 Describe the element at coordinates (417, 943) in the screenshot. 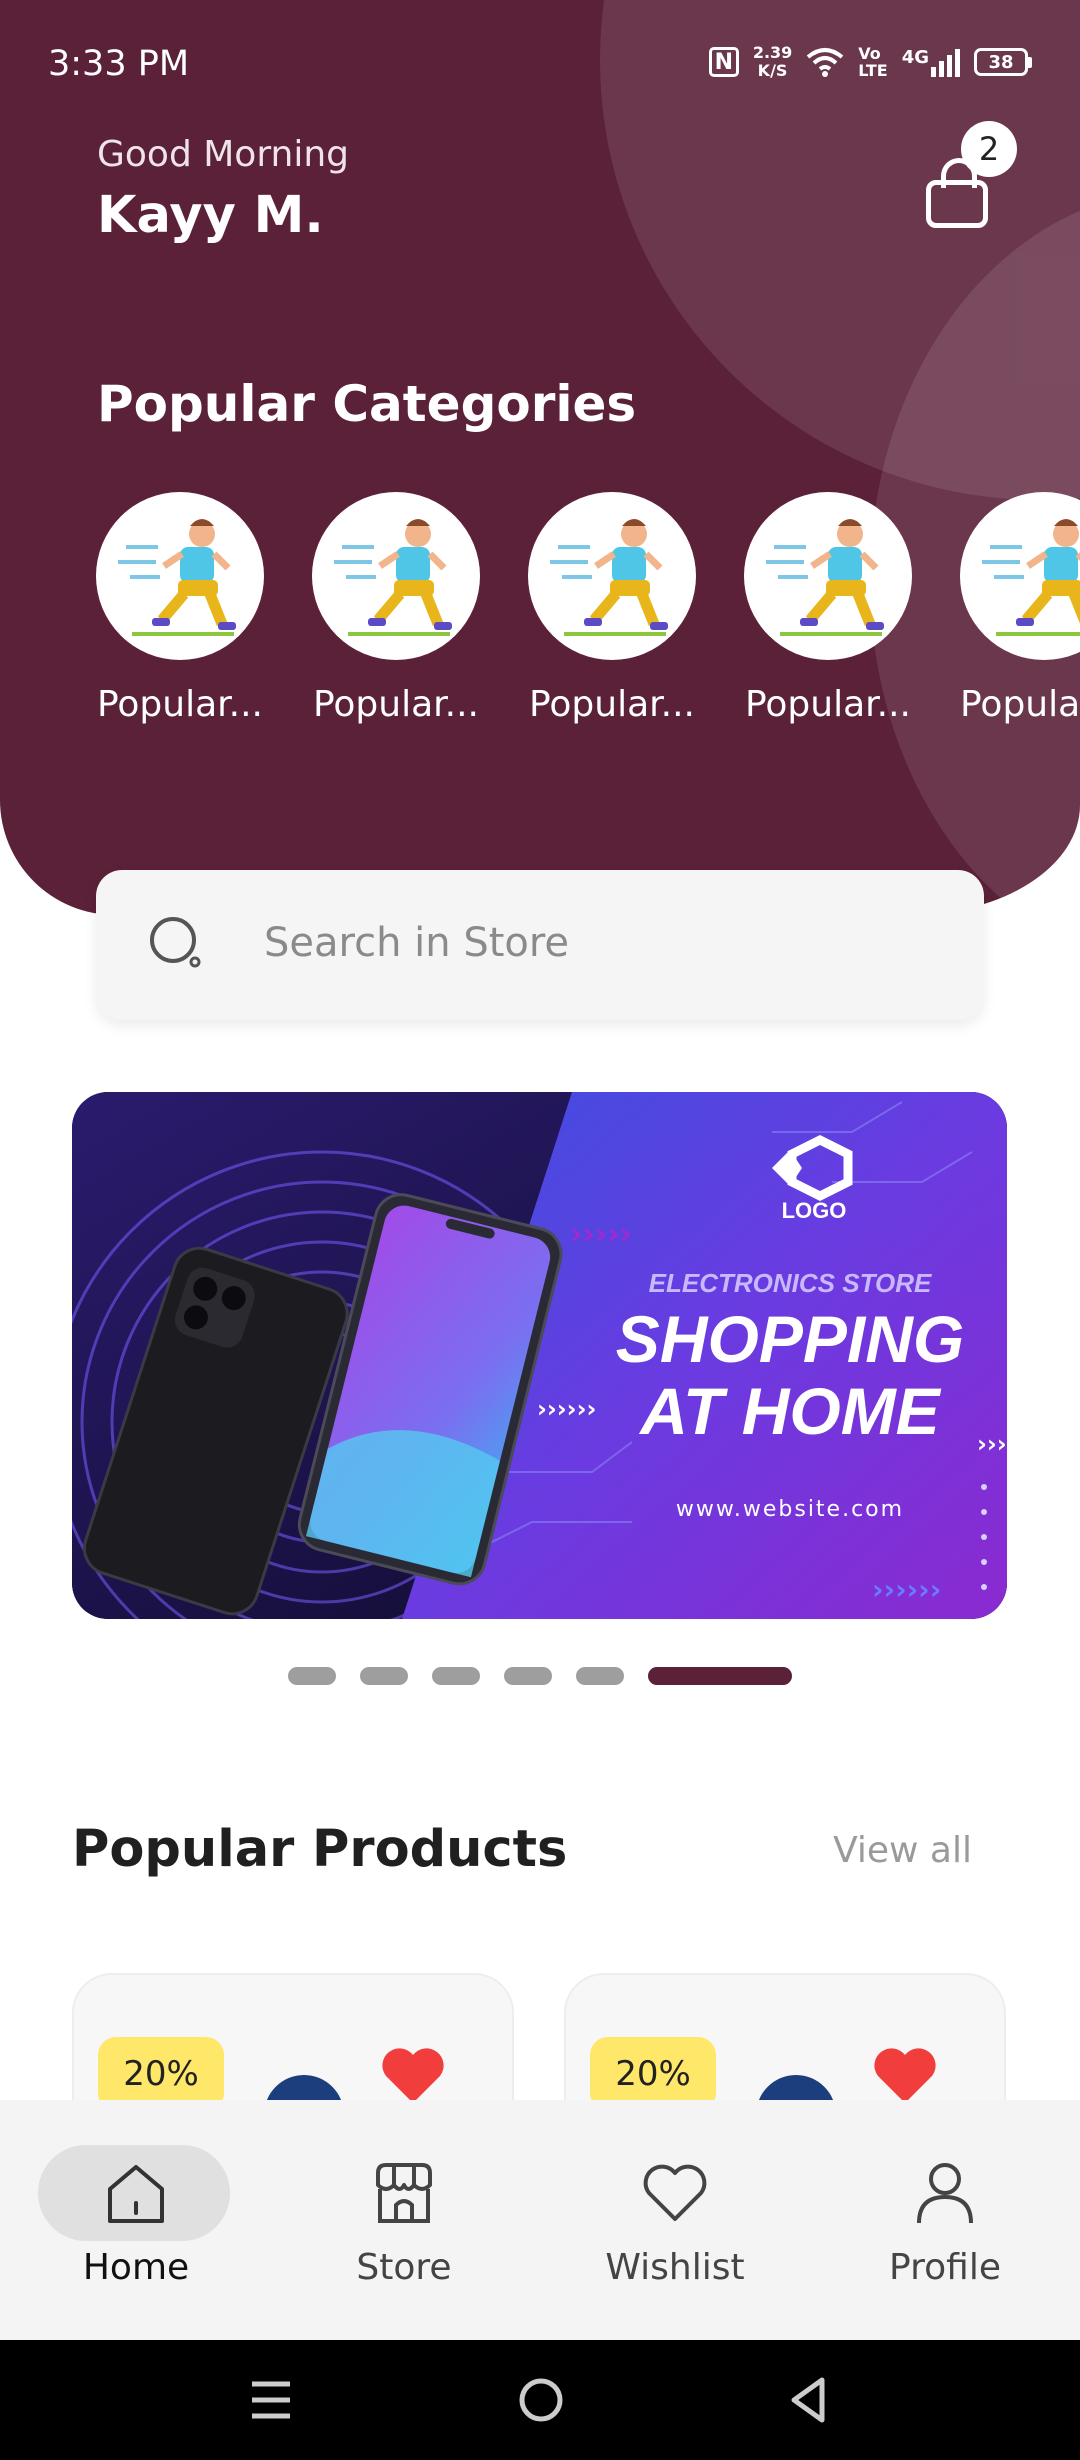

I see `search-placeholder: Search in Store` at that location.